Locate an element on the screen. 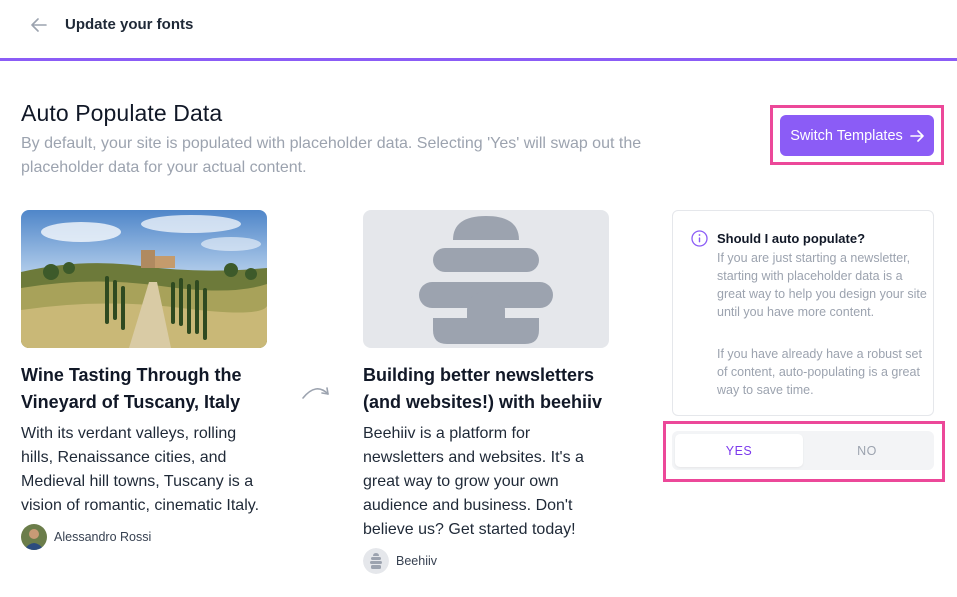  auto-populate-toggle: YES NO is located at coordinates (803, 450).